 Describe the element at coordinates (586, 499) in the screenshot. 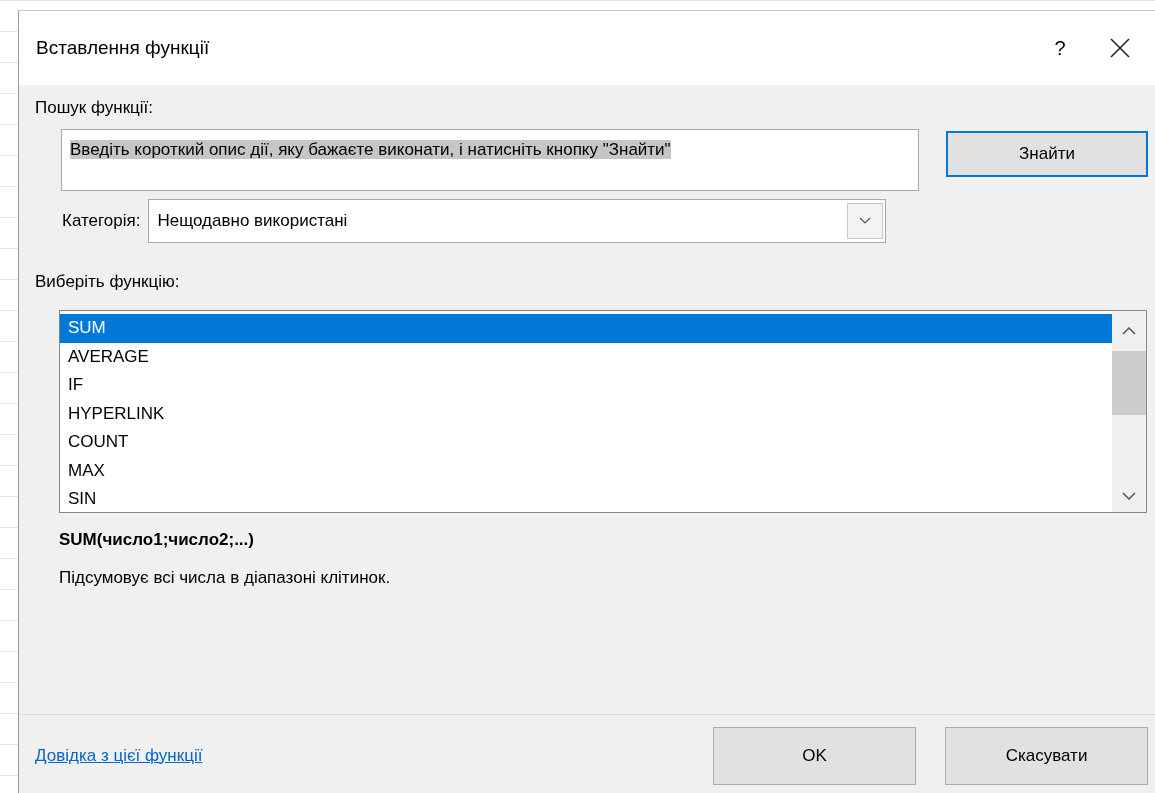

I see `function-list-item: SIN` at that location.